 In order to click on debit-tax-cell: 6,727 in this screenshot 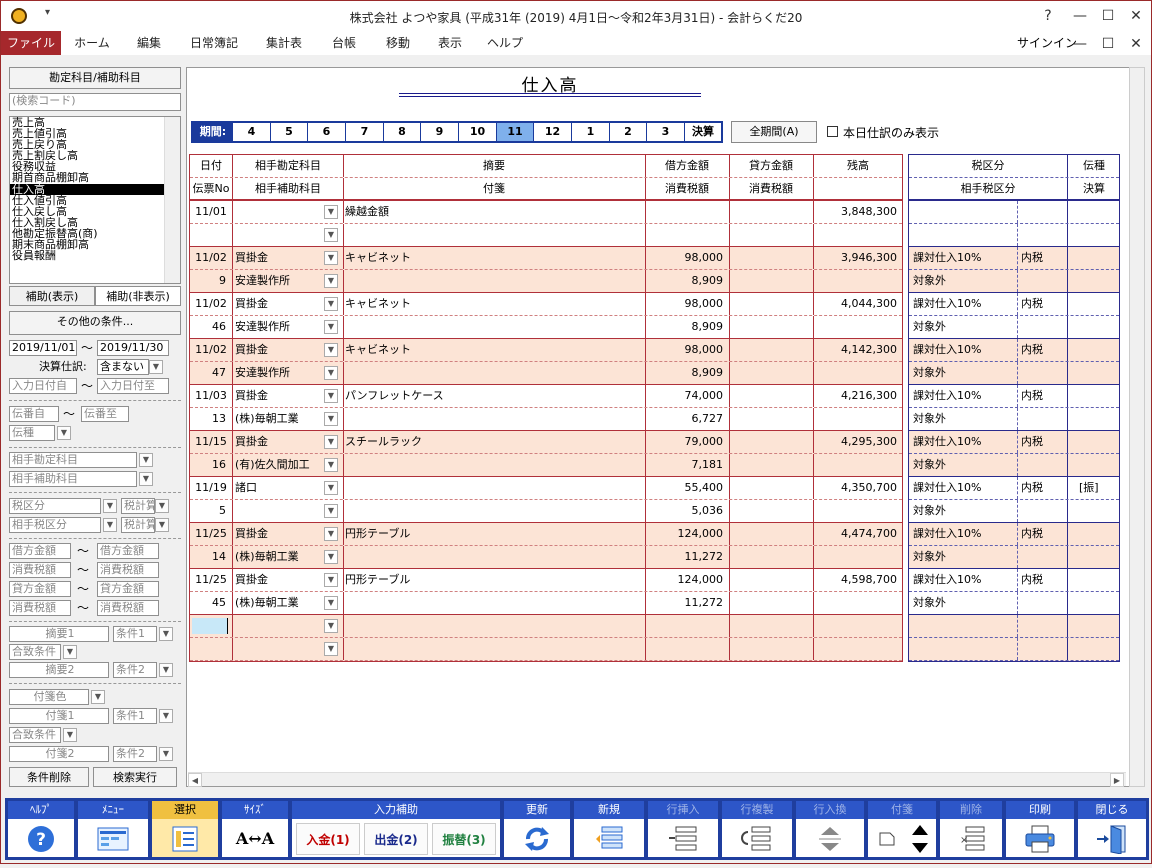, I will do `click(687, 419)`.